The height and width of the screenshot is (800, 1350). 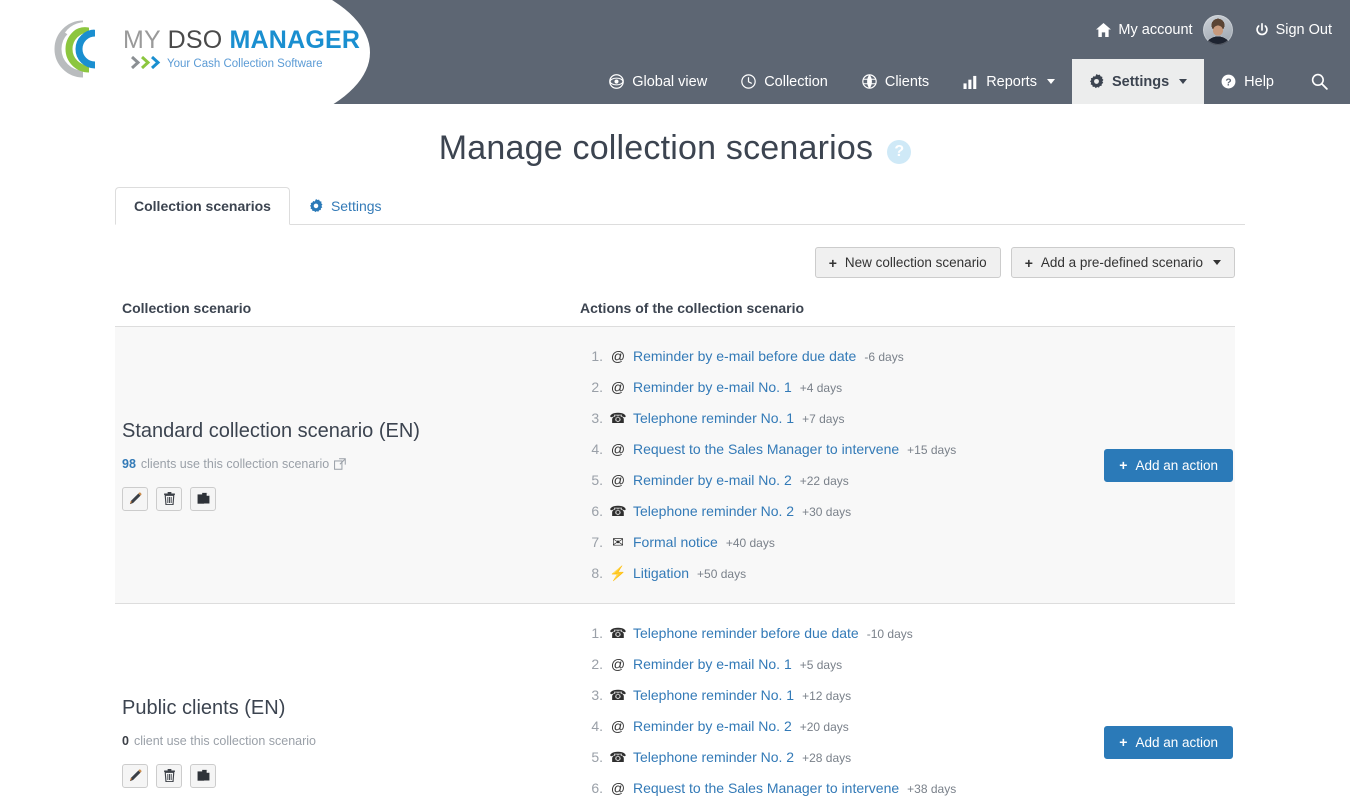 I want to click on action-label: Telephone reminder before due date, so click(x=746, y=633).